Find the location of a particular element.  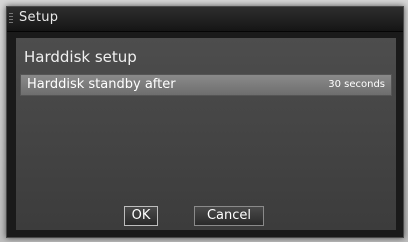

page-title: Harddisk setup is located at coordinates (80, 57).